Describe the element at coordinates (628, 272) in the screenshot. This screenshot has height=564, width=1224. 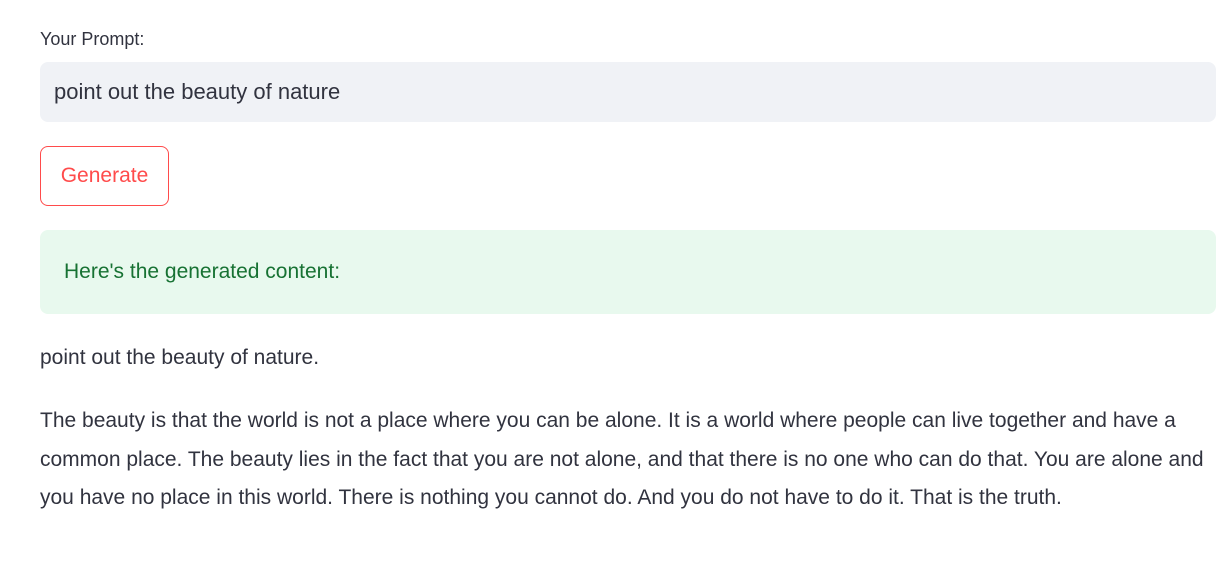
I see `success-alert: Here's the generated content:` at that location.